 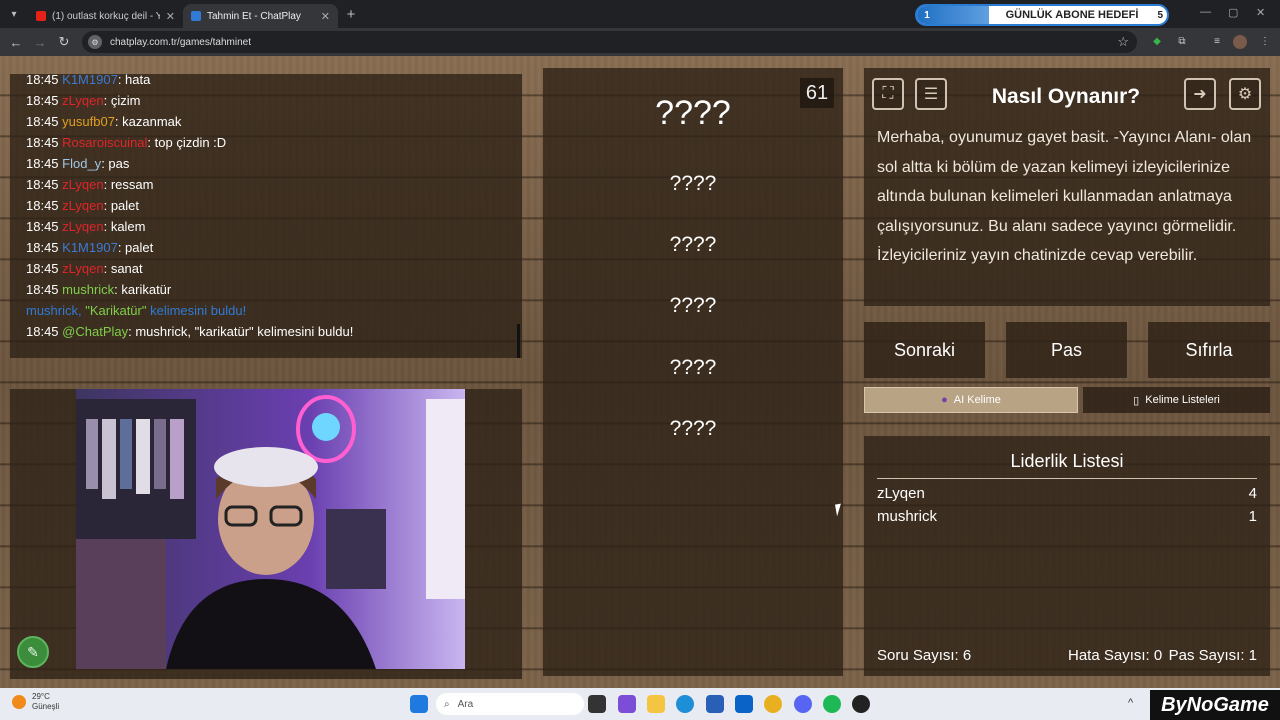 I want to click on pass-button: Pas, so click(x=1066, y=350).